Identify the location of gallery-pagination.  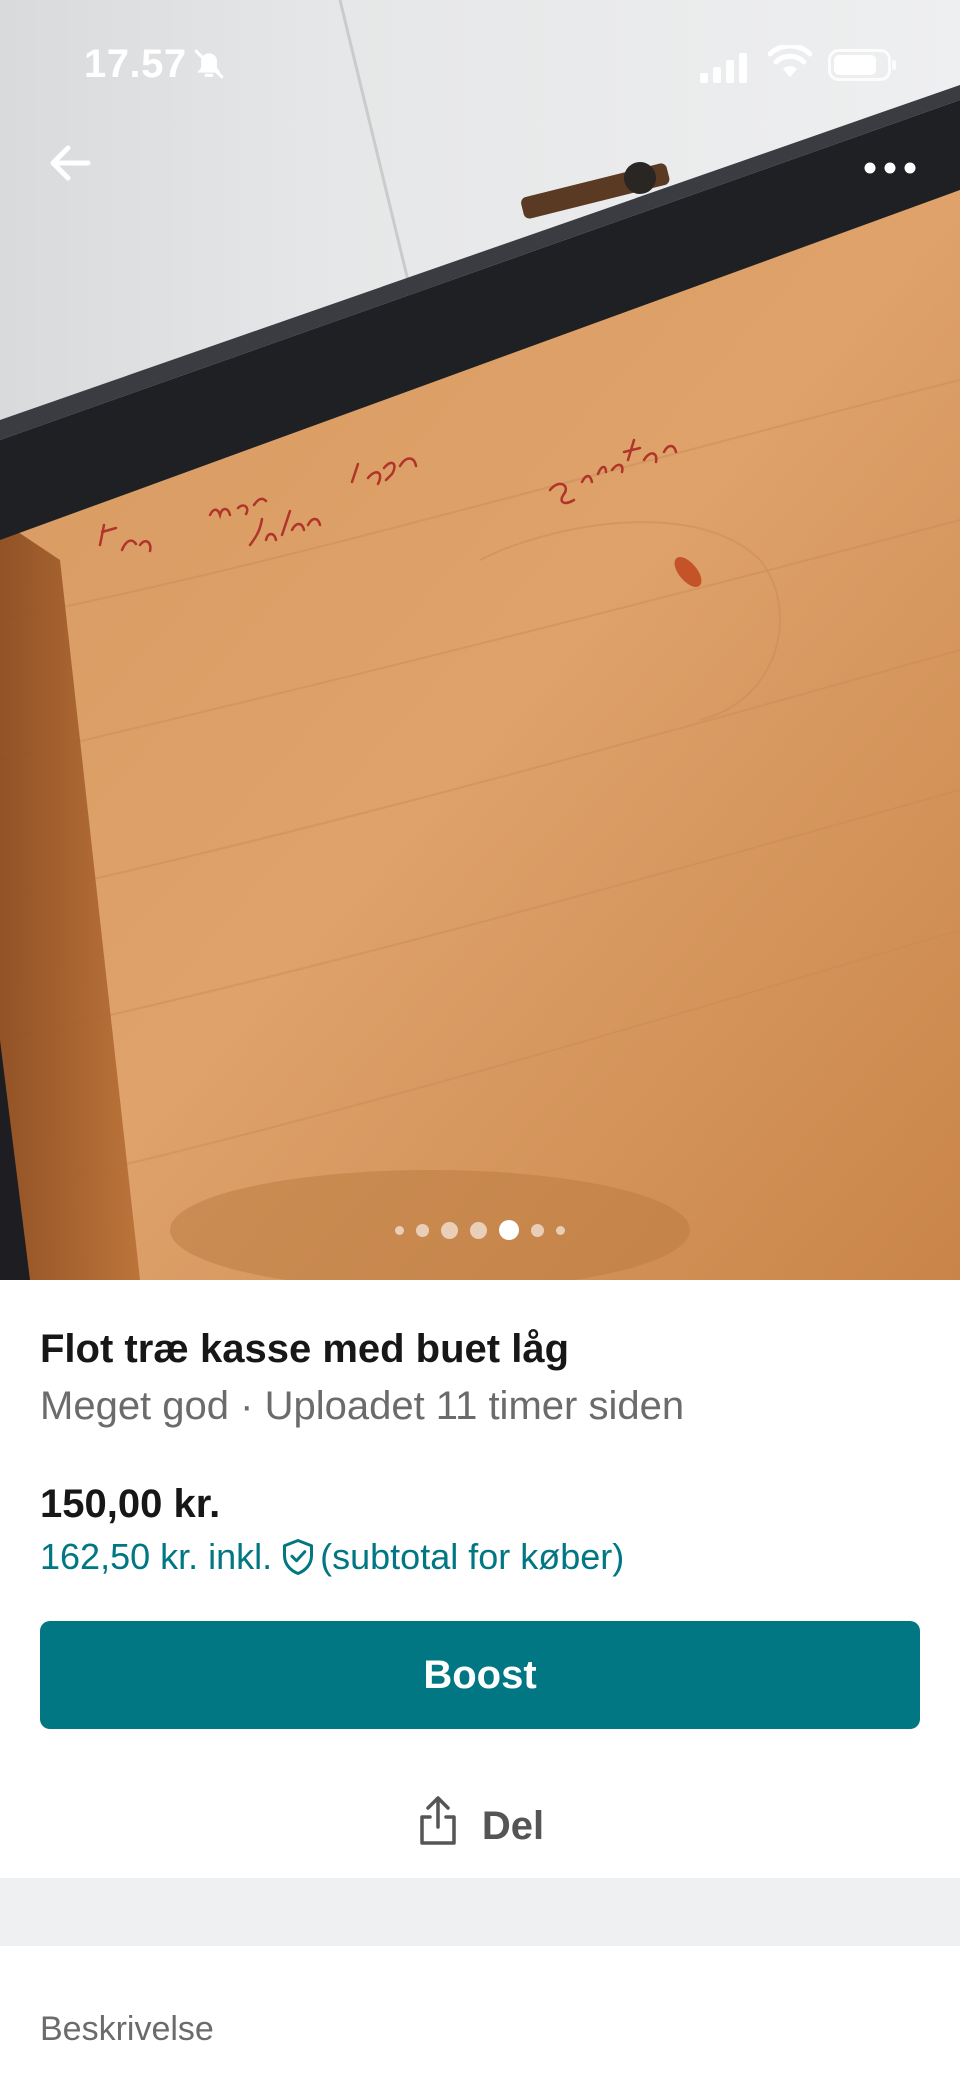
(480, 1230).